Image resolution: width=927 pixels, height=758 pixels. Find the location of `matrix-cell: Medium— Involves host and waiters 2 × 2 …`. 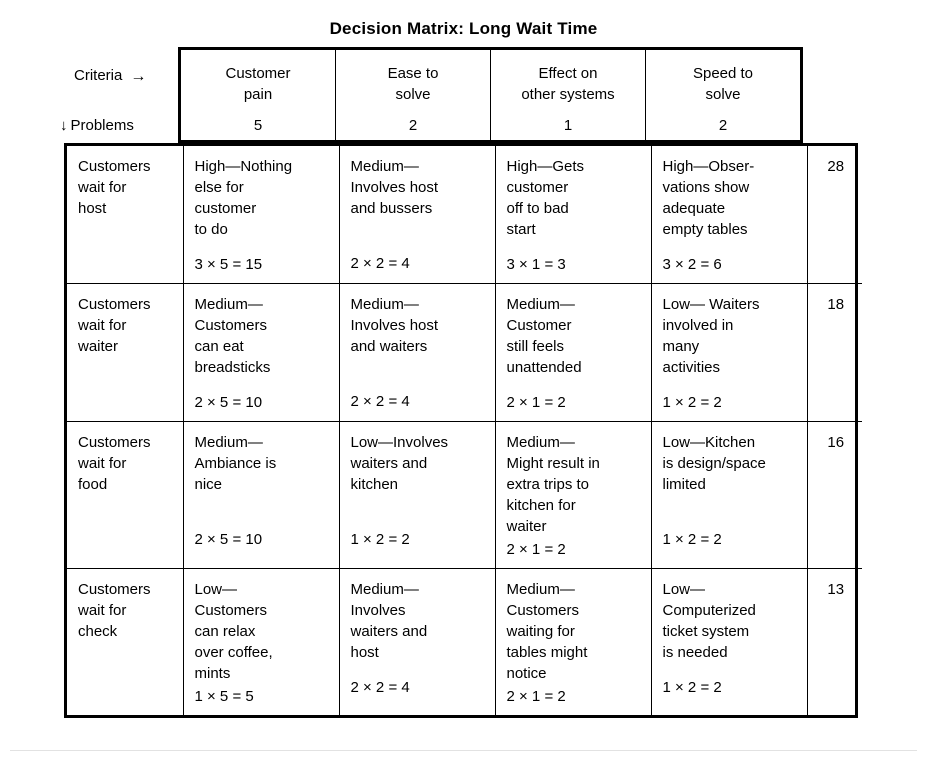

matrix-cell: Medium— Involves host and waiters 2 × 2 … is located at coordinates (417, 352).